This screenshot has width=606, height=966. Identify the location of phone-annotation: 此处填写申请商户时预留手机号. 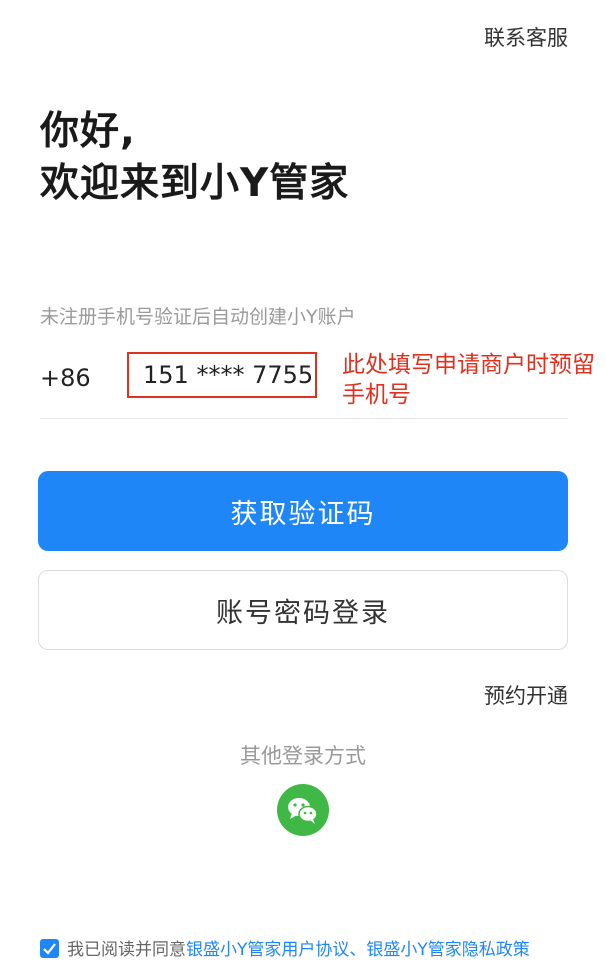
(468, 380).